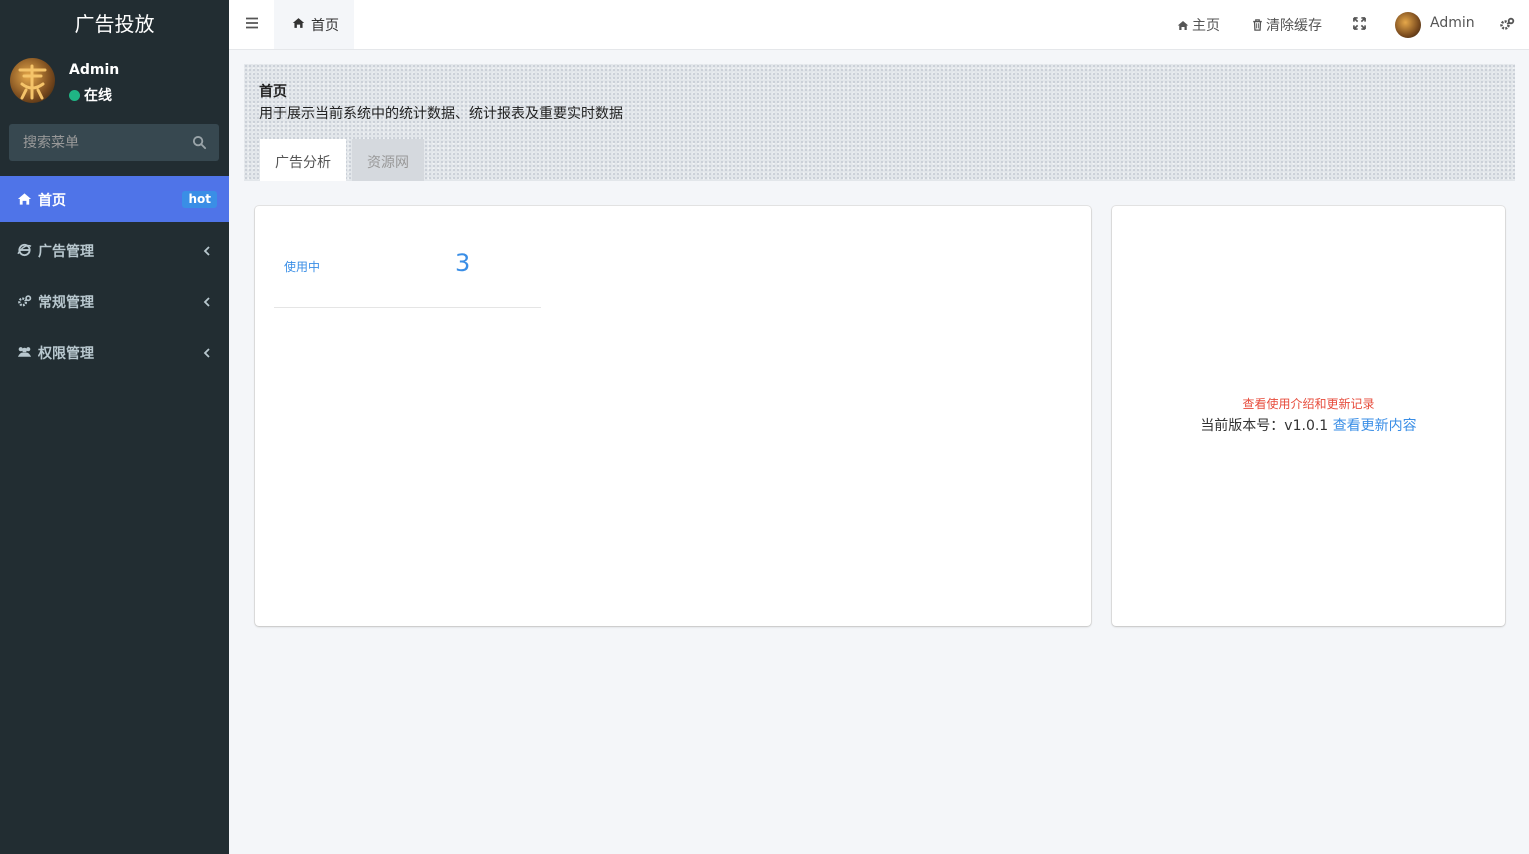 Image resolution: width=1529 pixels, height=854 pixels. I want to click on view-updates-link: 查看更新内容, so click(1375, 426).